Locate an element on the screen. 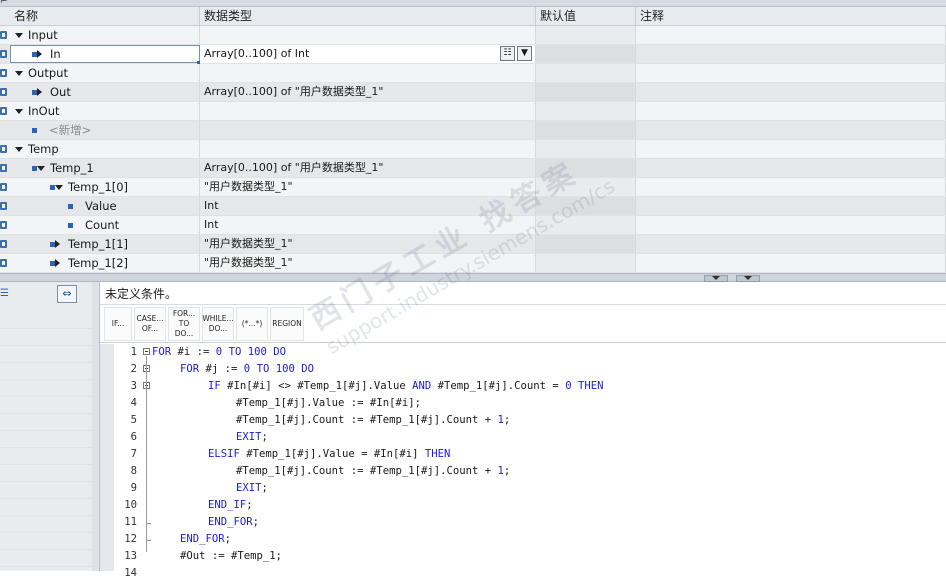 This screenshot has width=946, height=582. name-cell: Output is located at coordinates (105, 73).